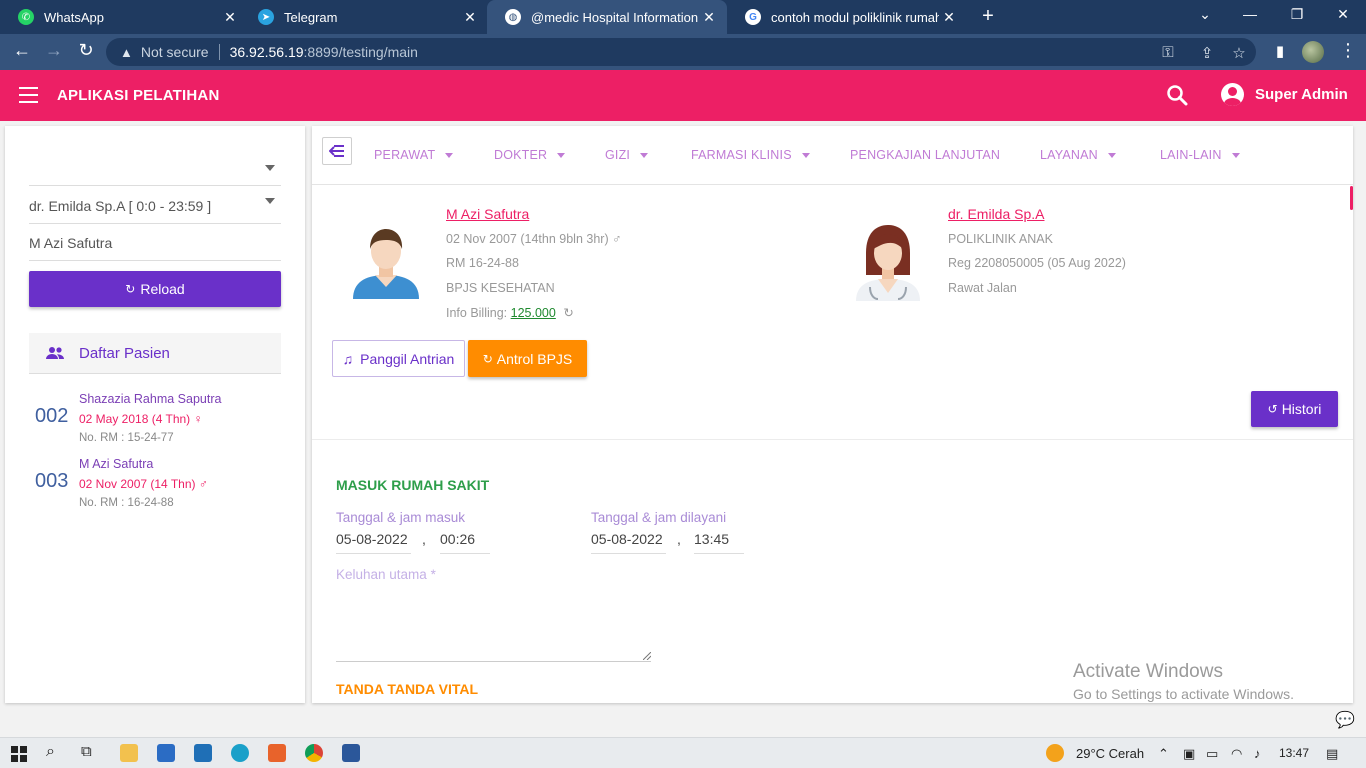 Image resolution: width=1366 pixels, height=768 pixels. I want to click on doctor-select: dr. Emilda Sp.A [ 0:0 - 23:59 ], so click(155, 206).